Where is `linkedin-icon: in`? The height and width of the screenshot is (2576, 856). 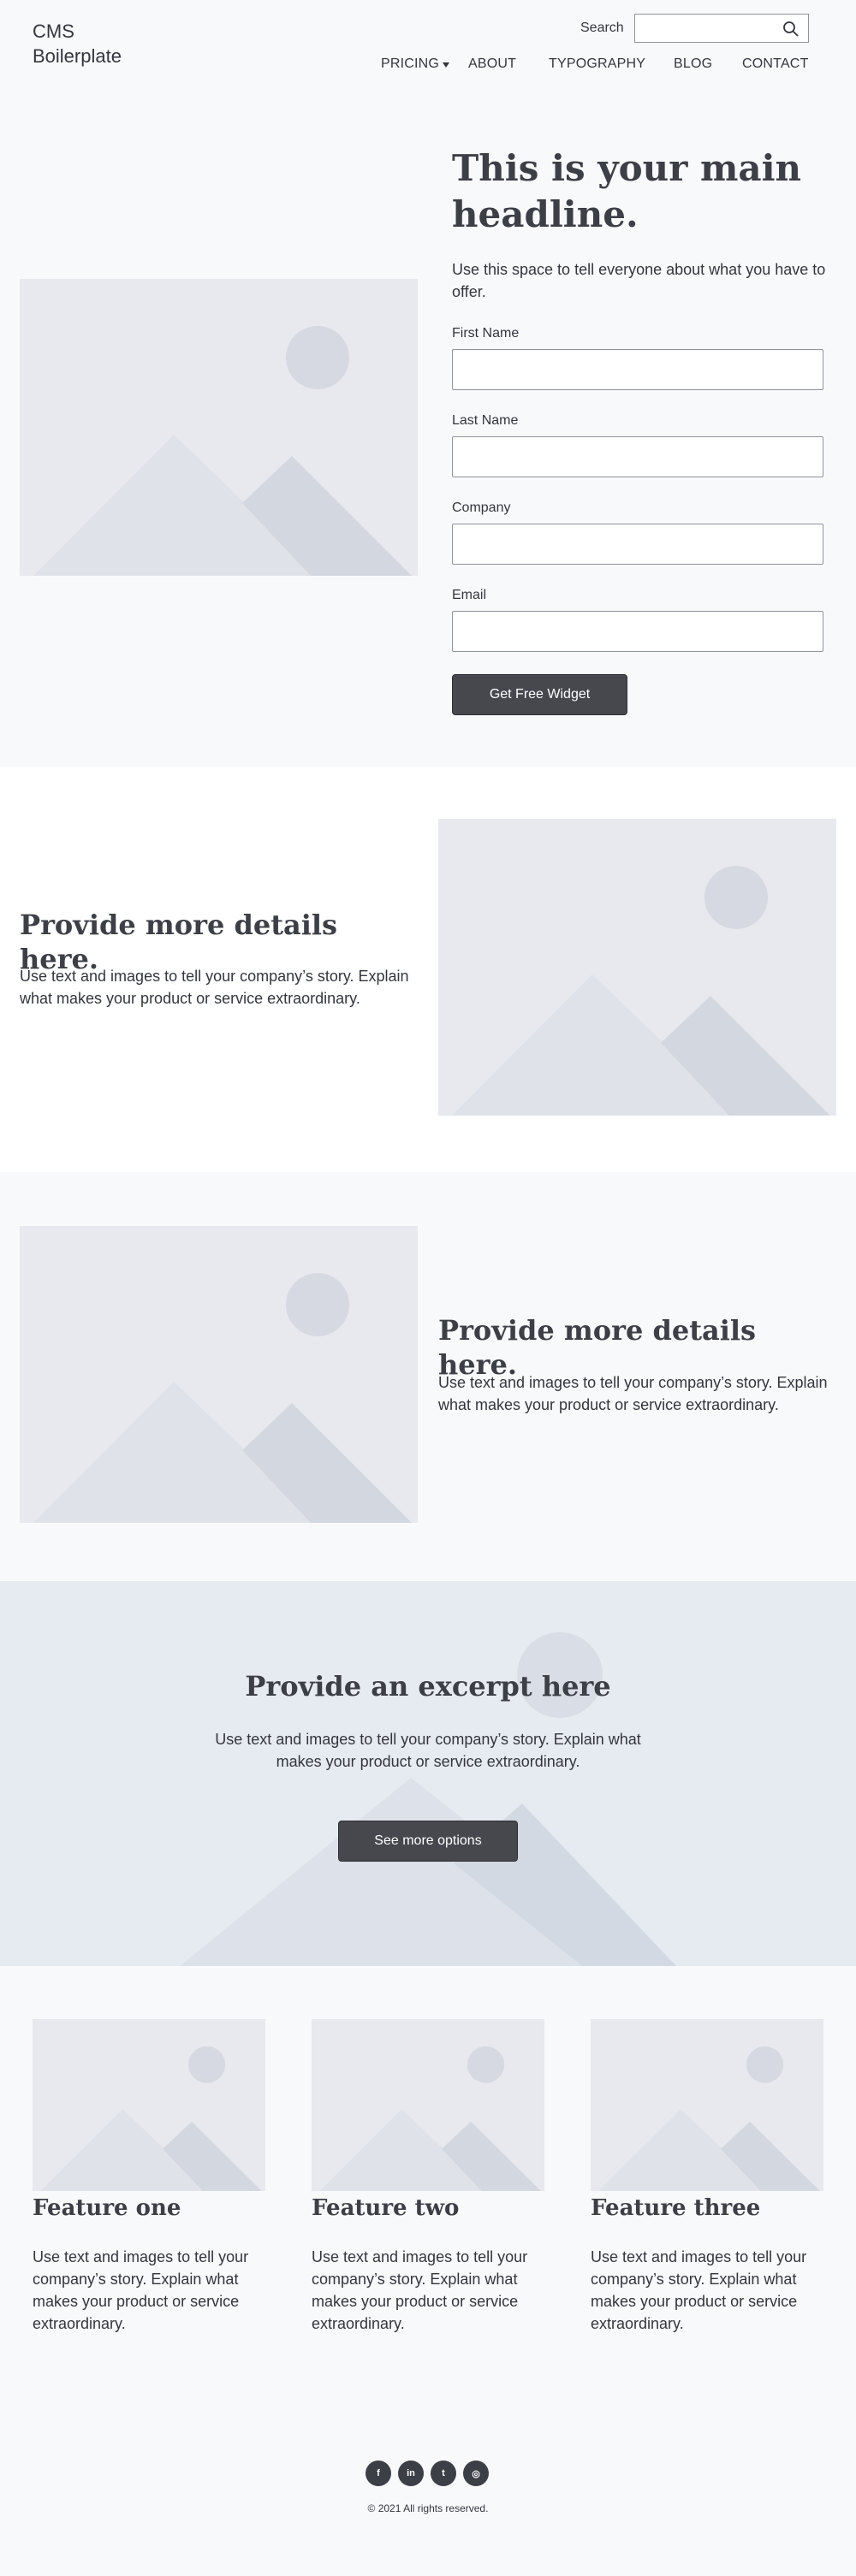
linkedin-icon: in is located at coordinates (411, 2473).